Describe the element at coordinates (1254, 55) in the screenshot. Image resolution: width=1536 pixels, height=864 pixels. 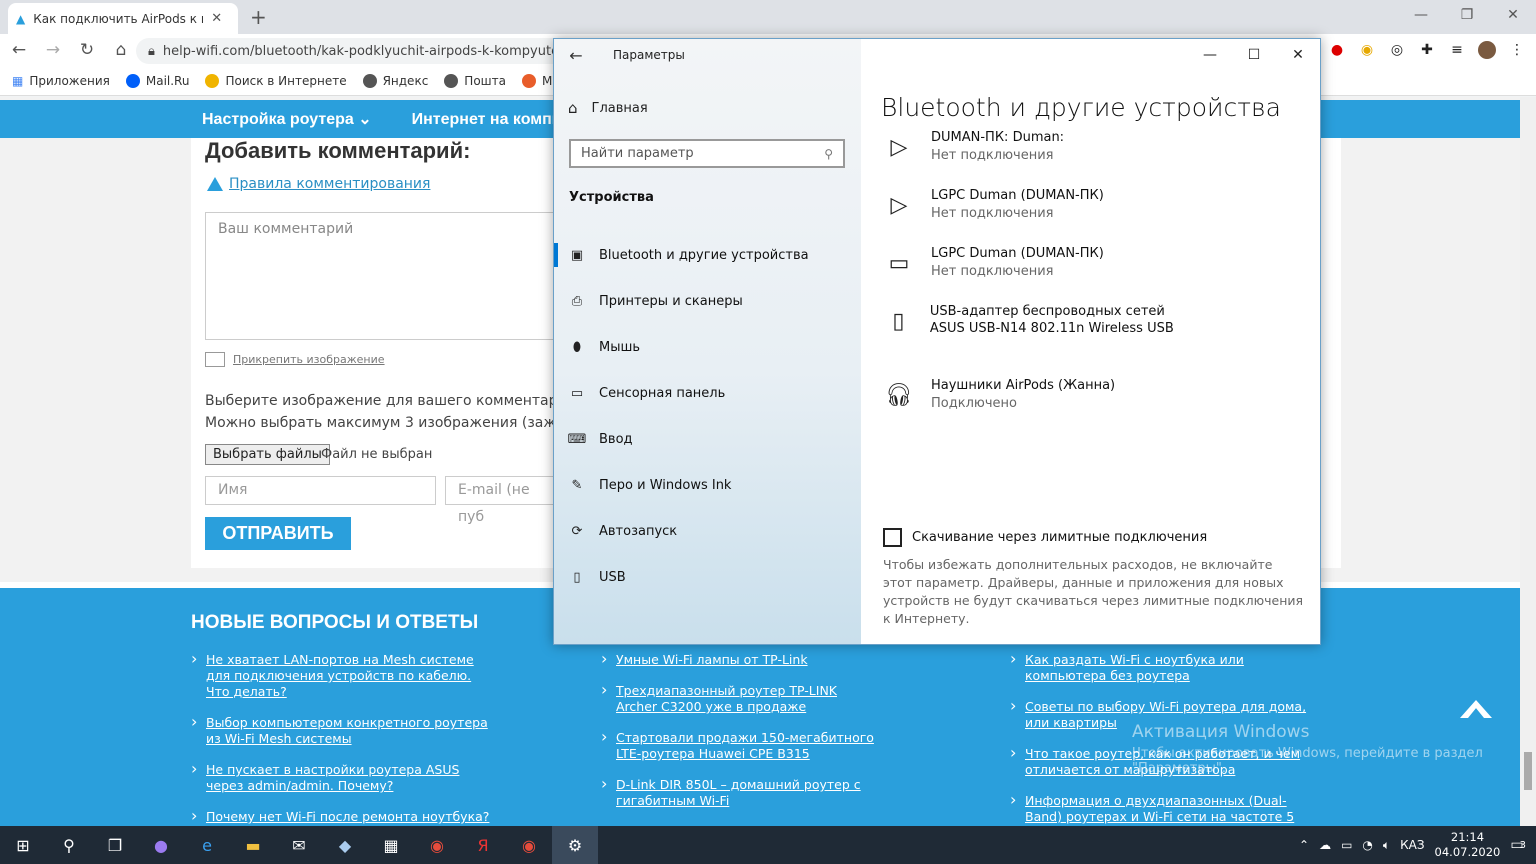
I see `maximize-icon: ☐` at that location.